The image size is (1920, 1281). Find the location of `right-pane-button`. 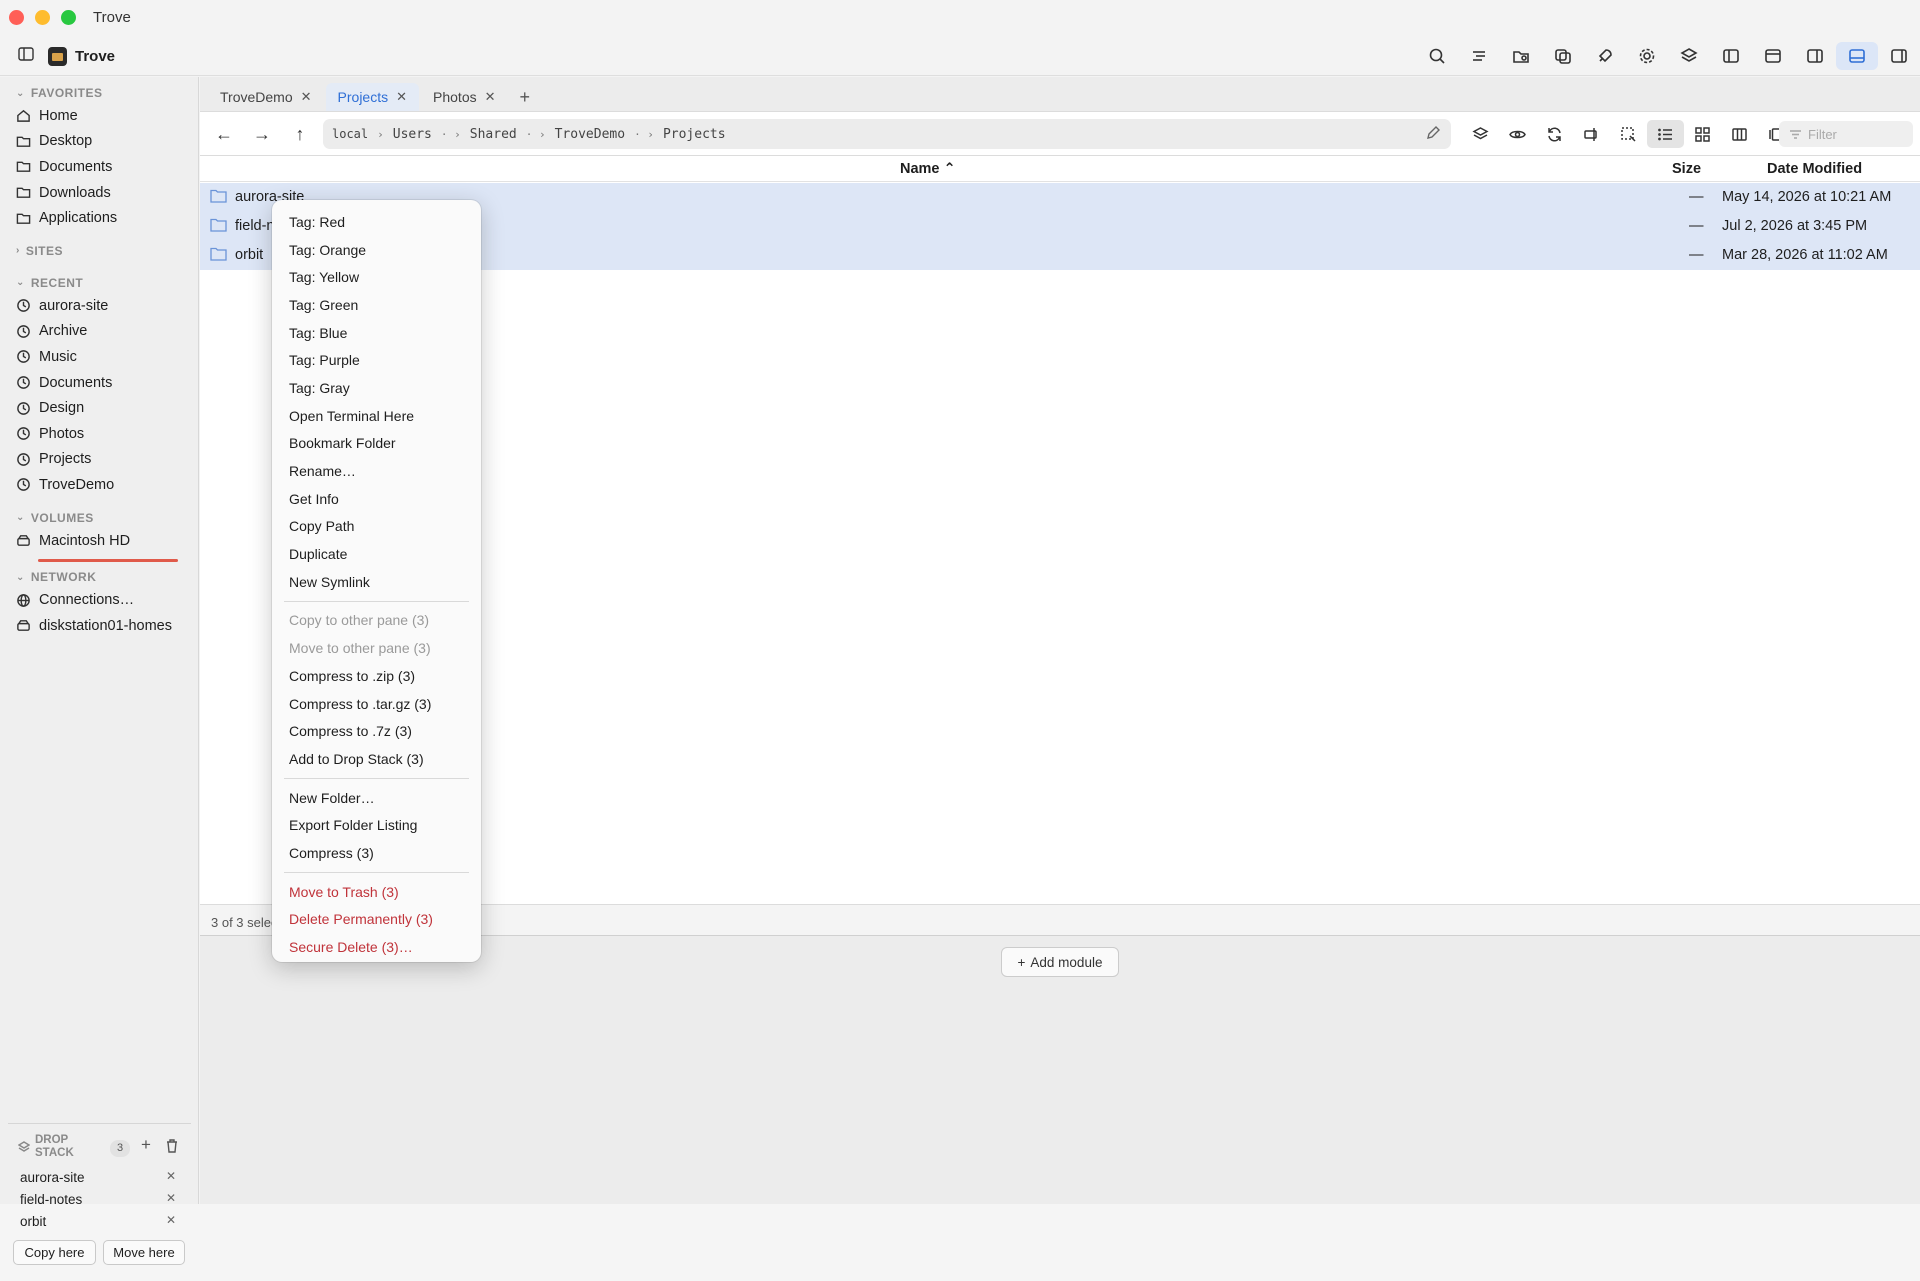

right-pane-button is located at coordinates (1815, 56).